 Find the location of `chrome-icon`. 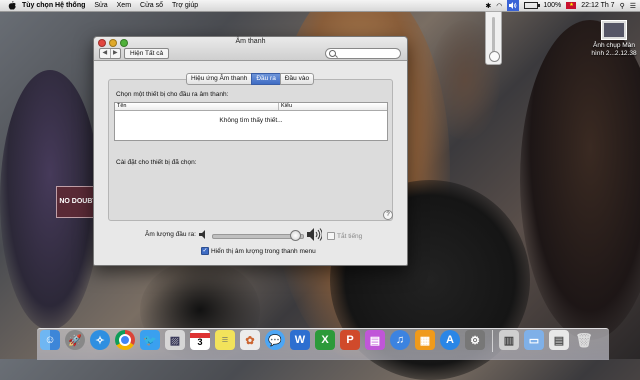

chrome-icon is located at coordinates (125, 340).